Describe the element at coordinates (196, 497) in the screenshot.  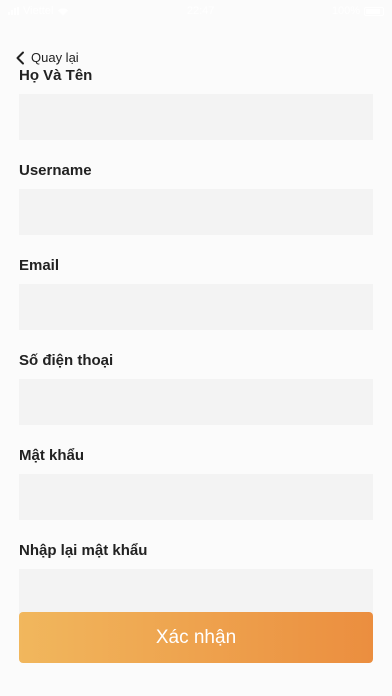
I see `password-input` at that location.